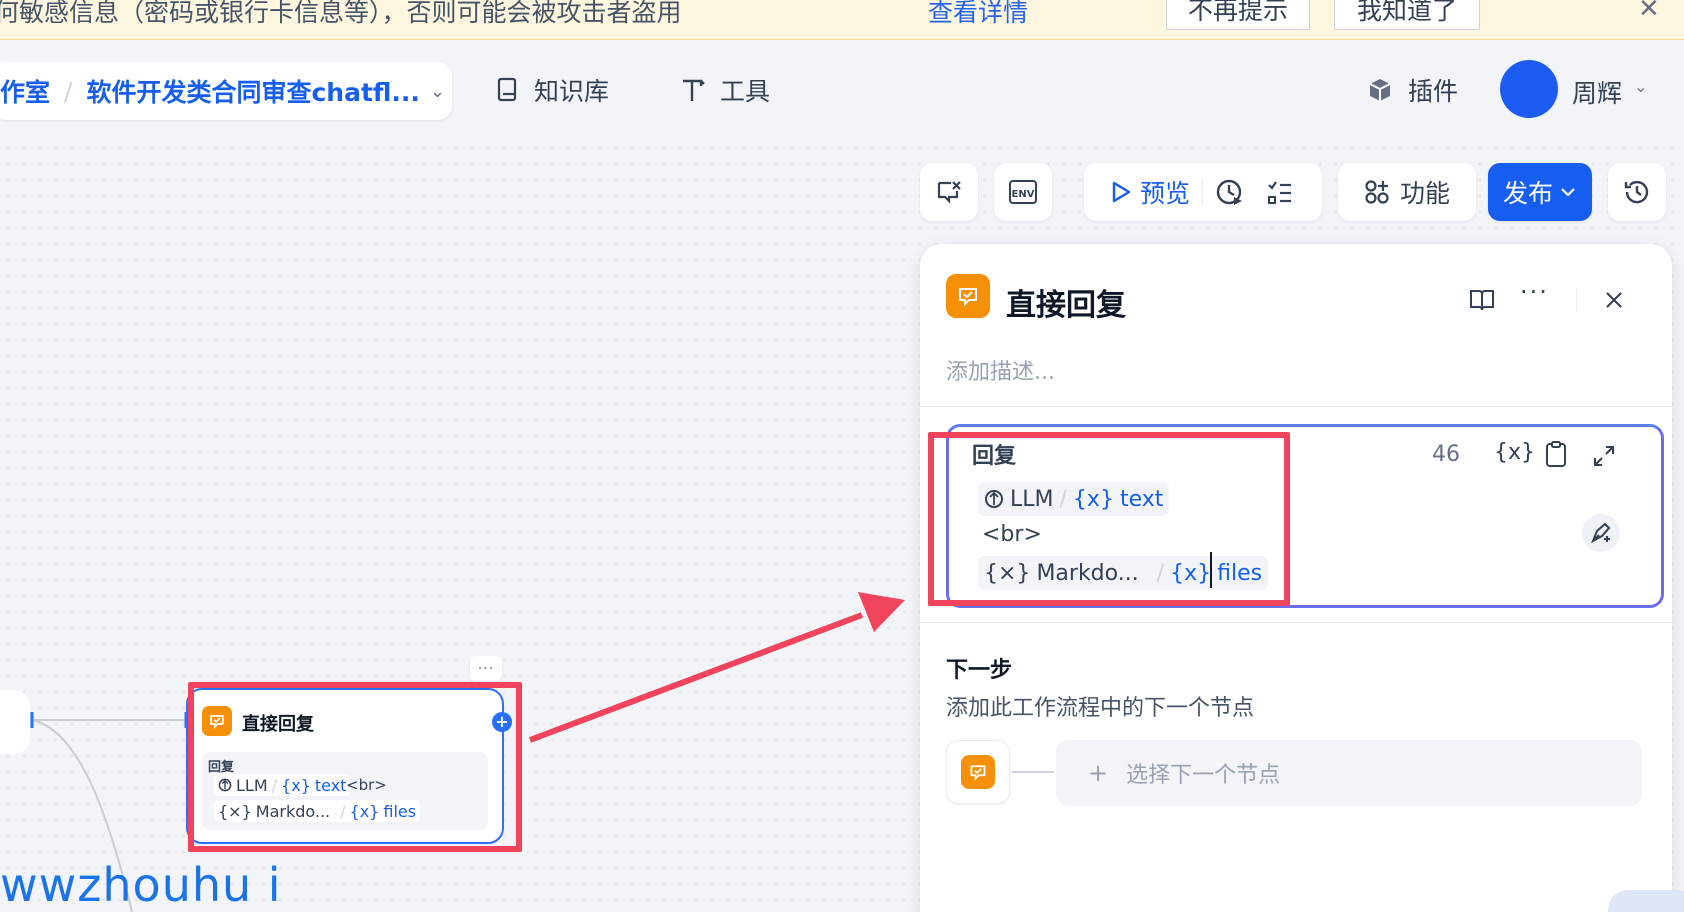 This screenshot has width=1684, height=912. I want to click on annotation-arrow, so click(716, 667).